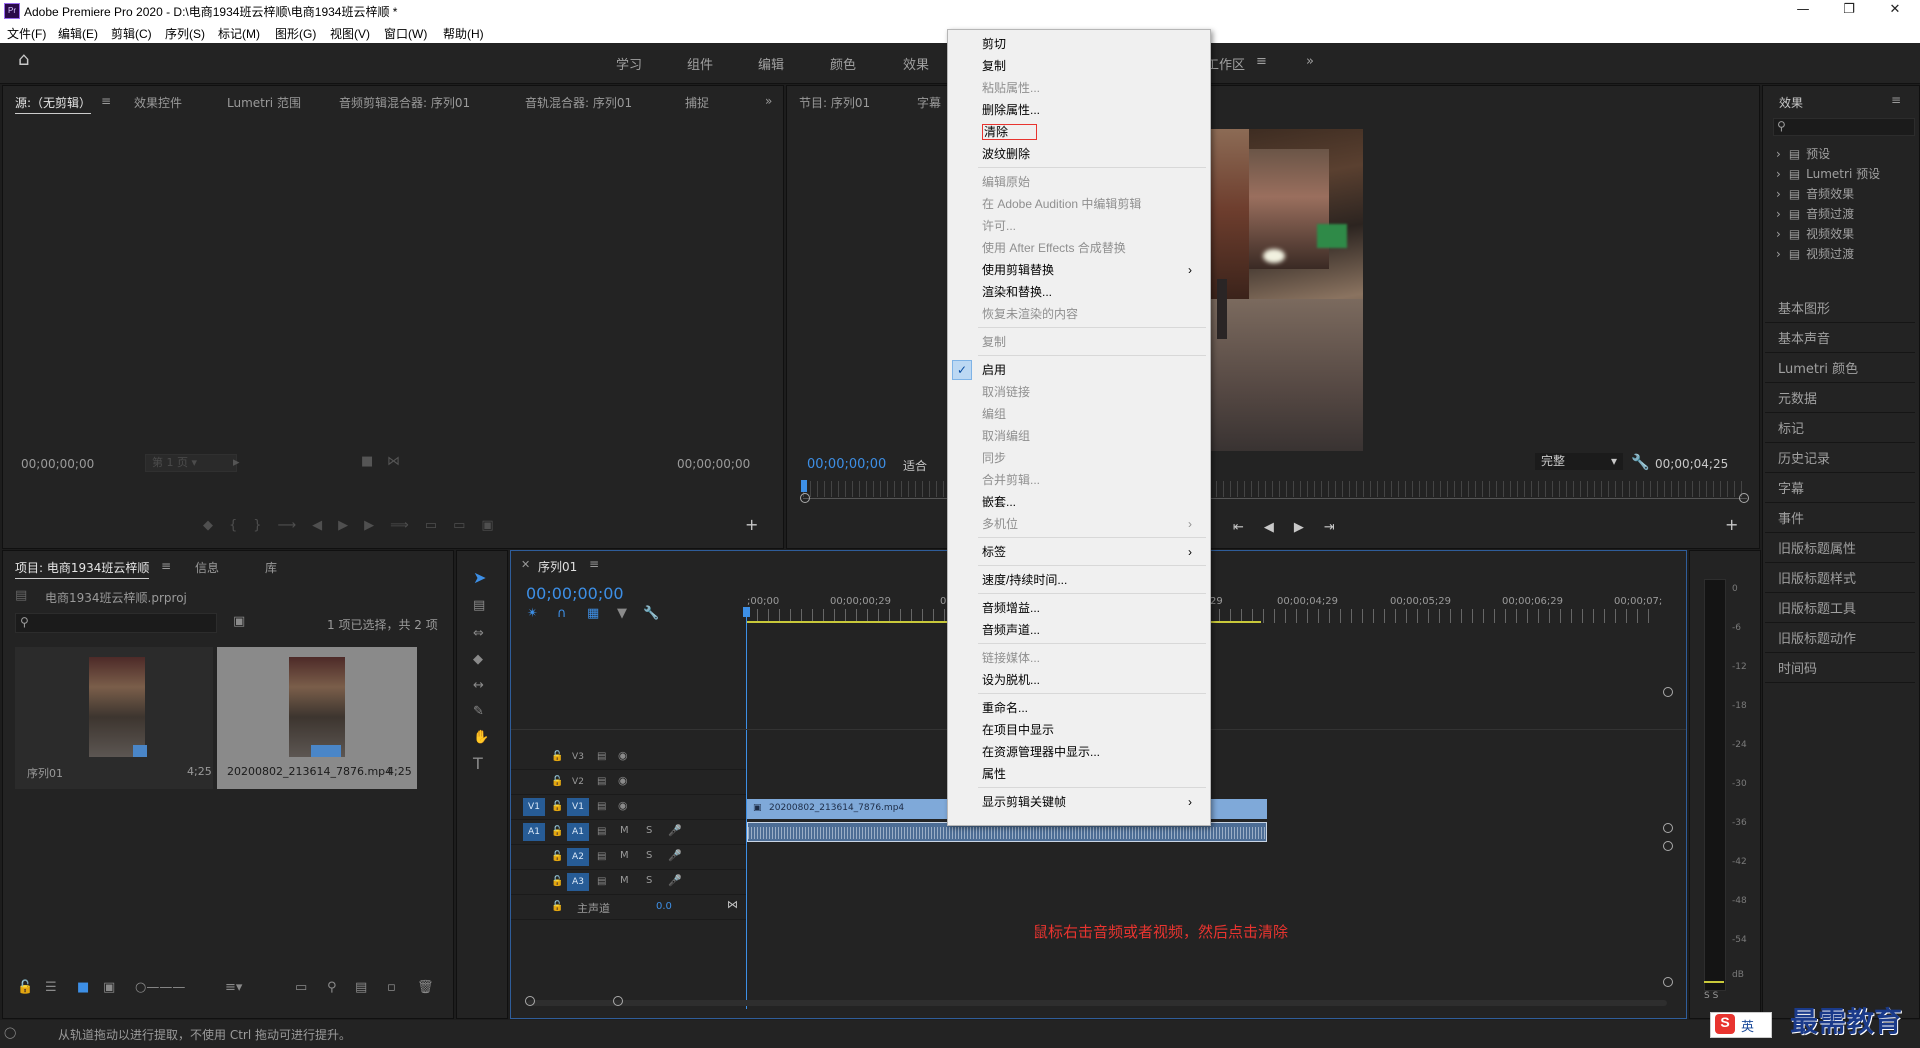 This screenshot has width=1920, height=1048. Describe the element at coordinates (236, 463) in the screenshot. I see `play-arrow-icon: ▸` at that location.